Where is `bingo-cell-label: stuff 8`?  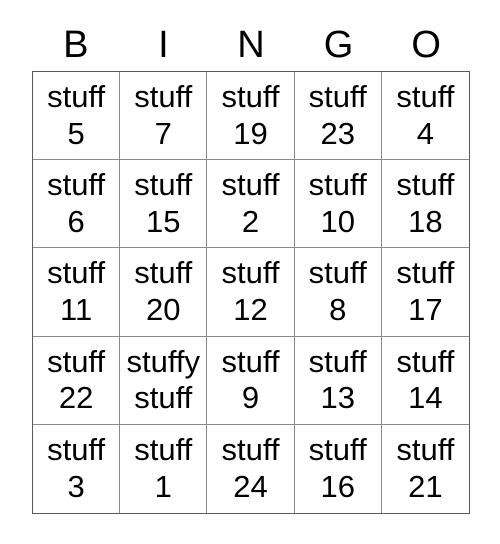 bingo-cell-label: stuff 8 is located at coordinates (337, 291).